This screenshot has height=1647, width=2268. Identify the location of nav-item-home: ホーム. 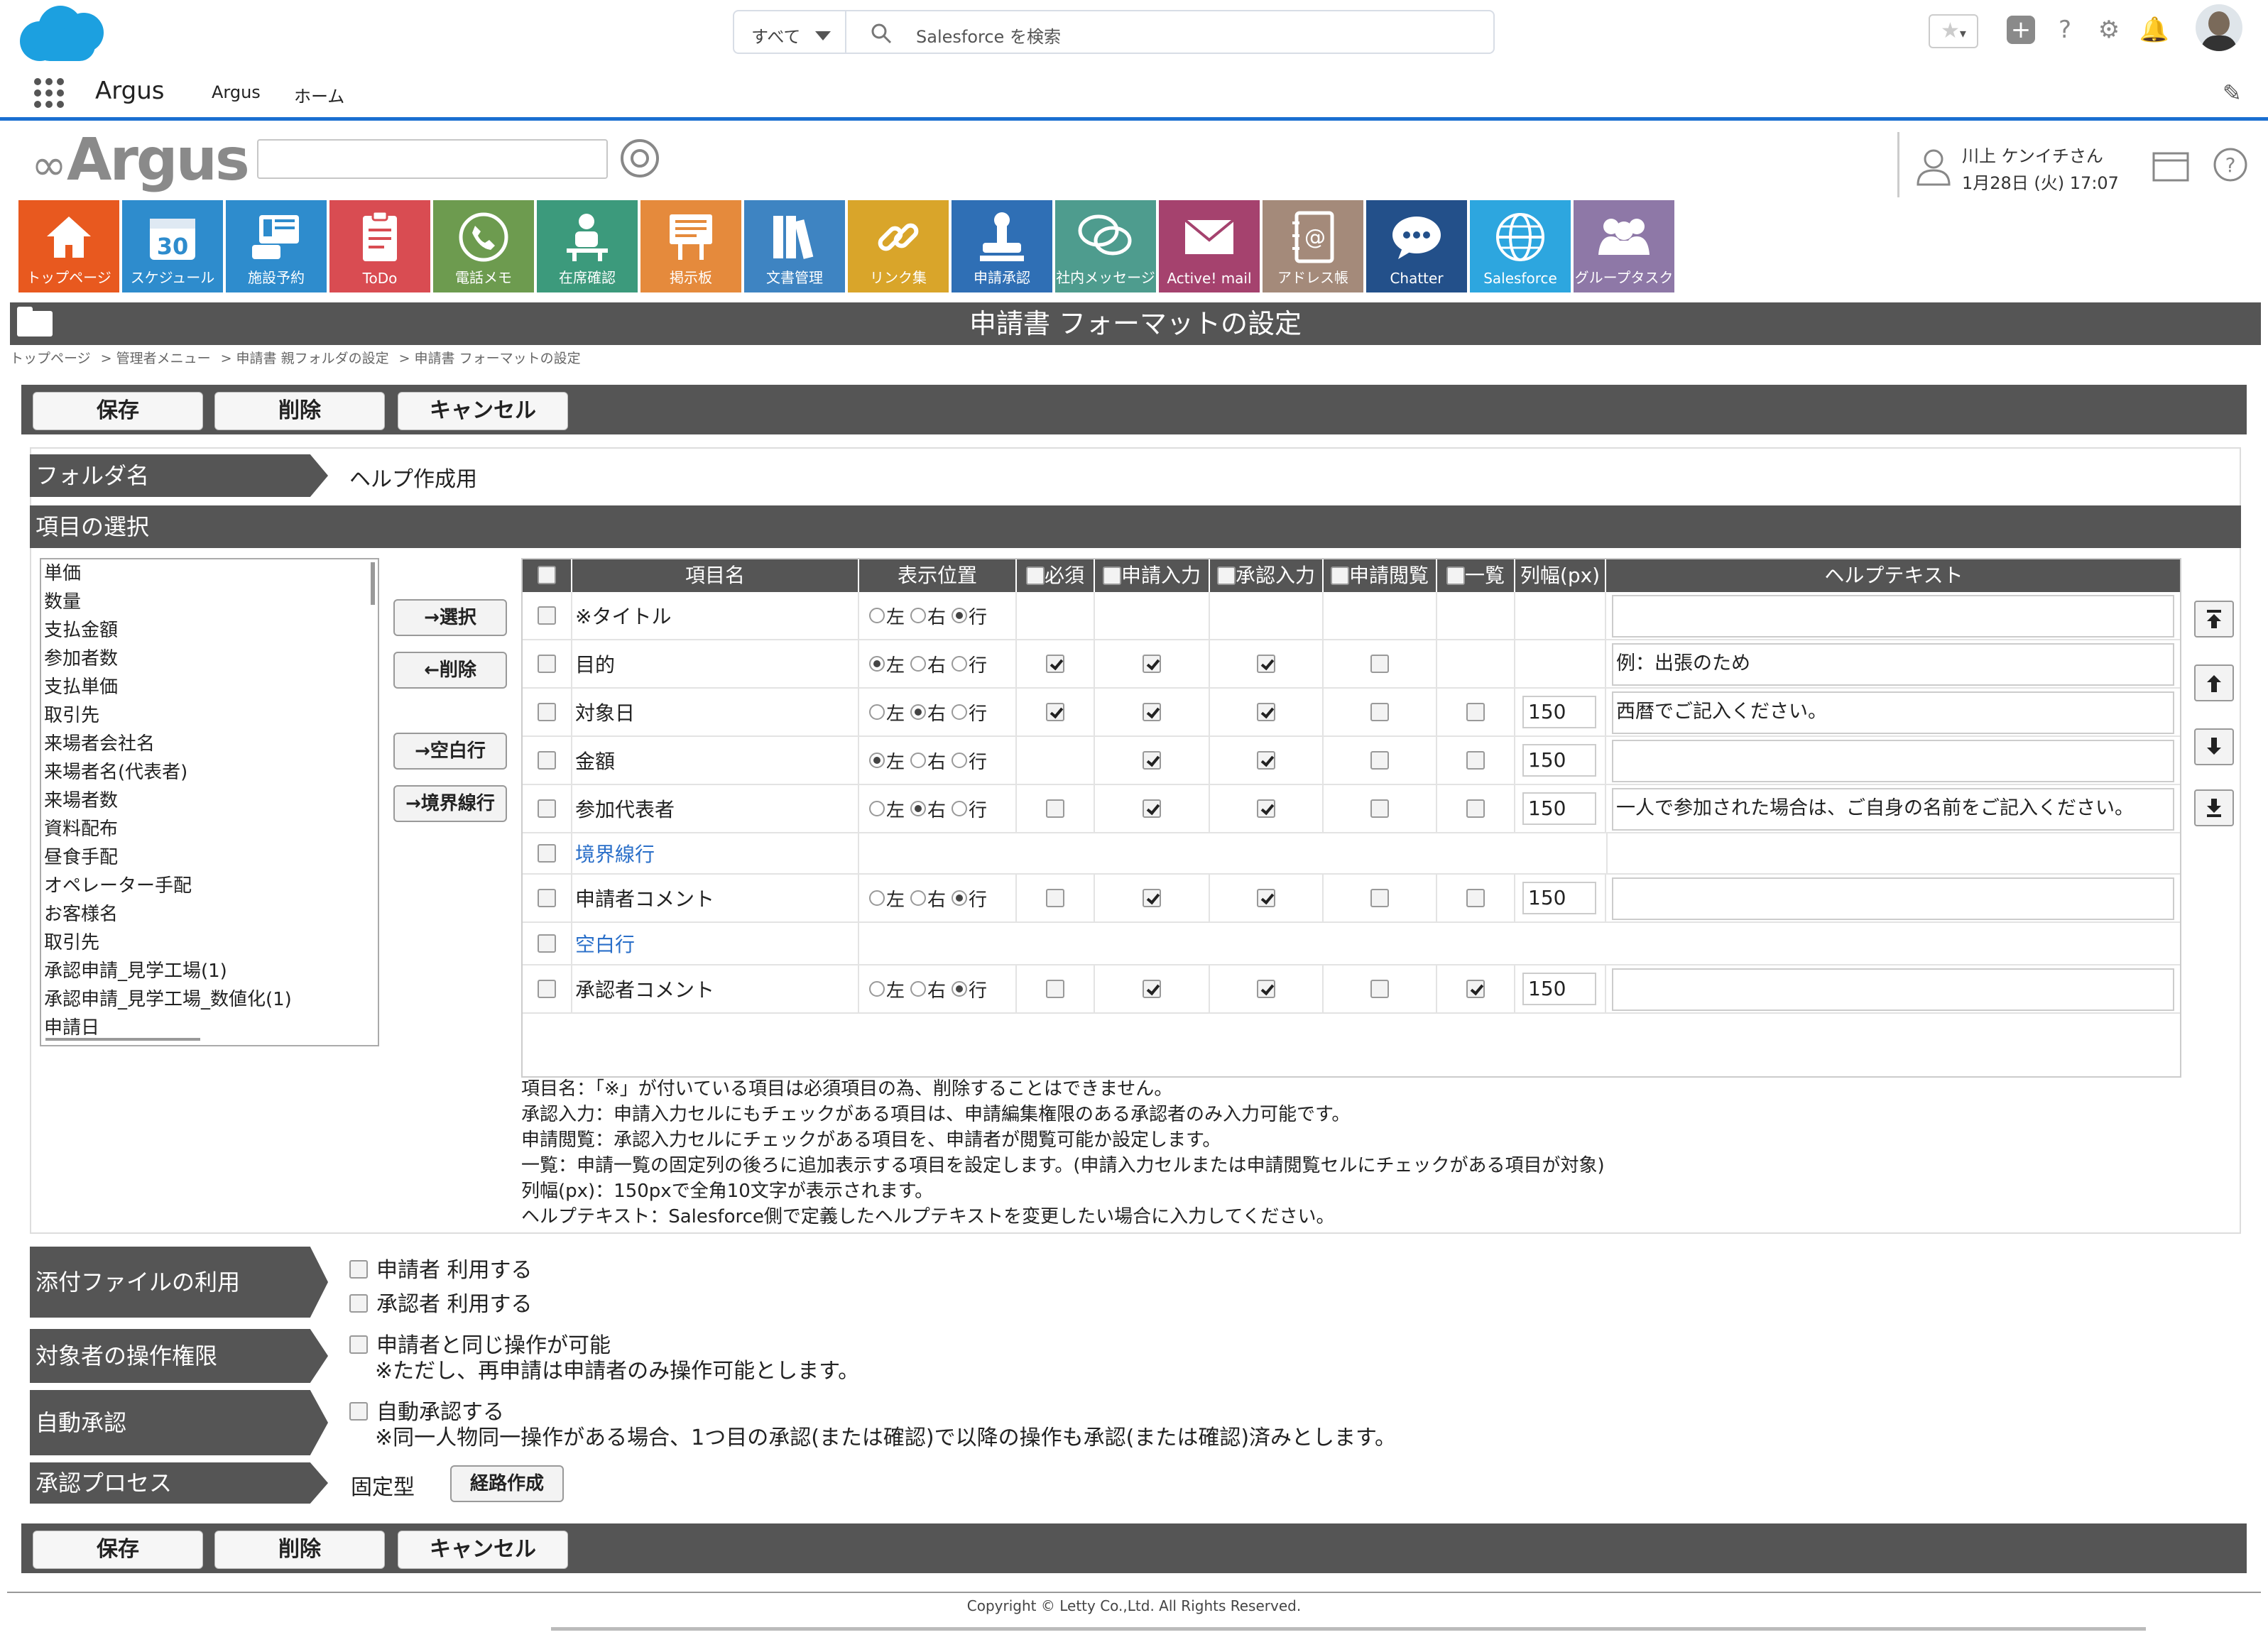
(319, 94).